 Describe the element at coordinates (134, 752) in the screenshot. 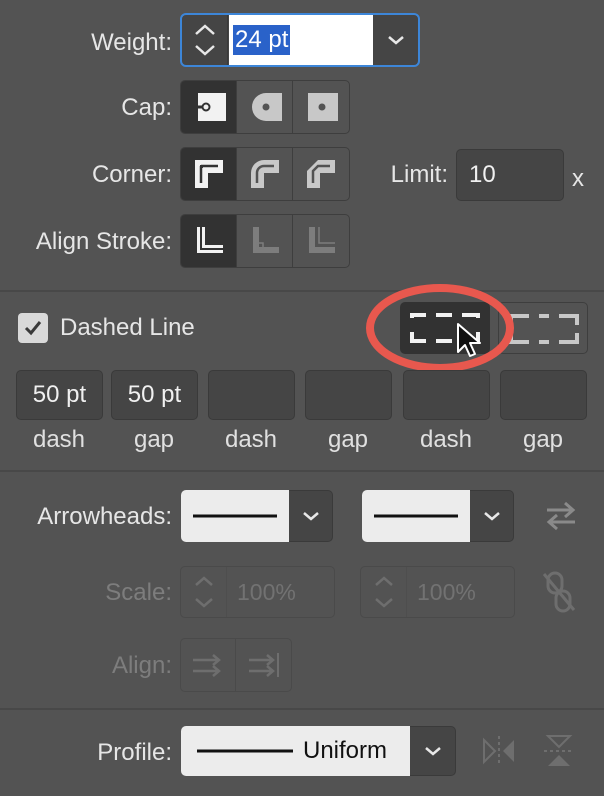

I see `profile-label: Profile:` at that location.